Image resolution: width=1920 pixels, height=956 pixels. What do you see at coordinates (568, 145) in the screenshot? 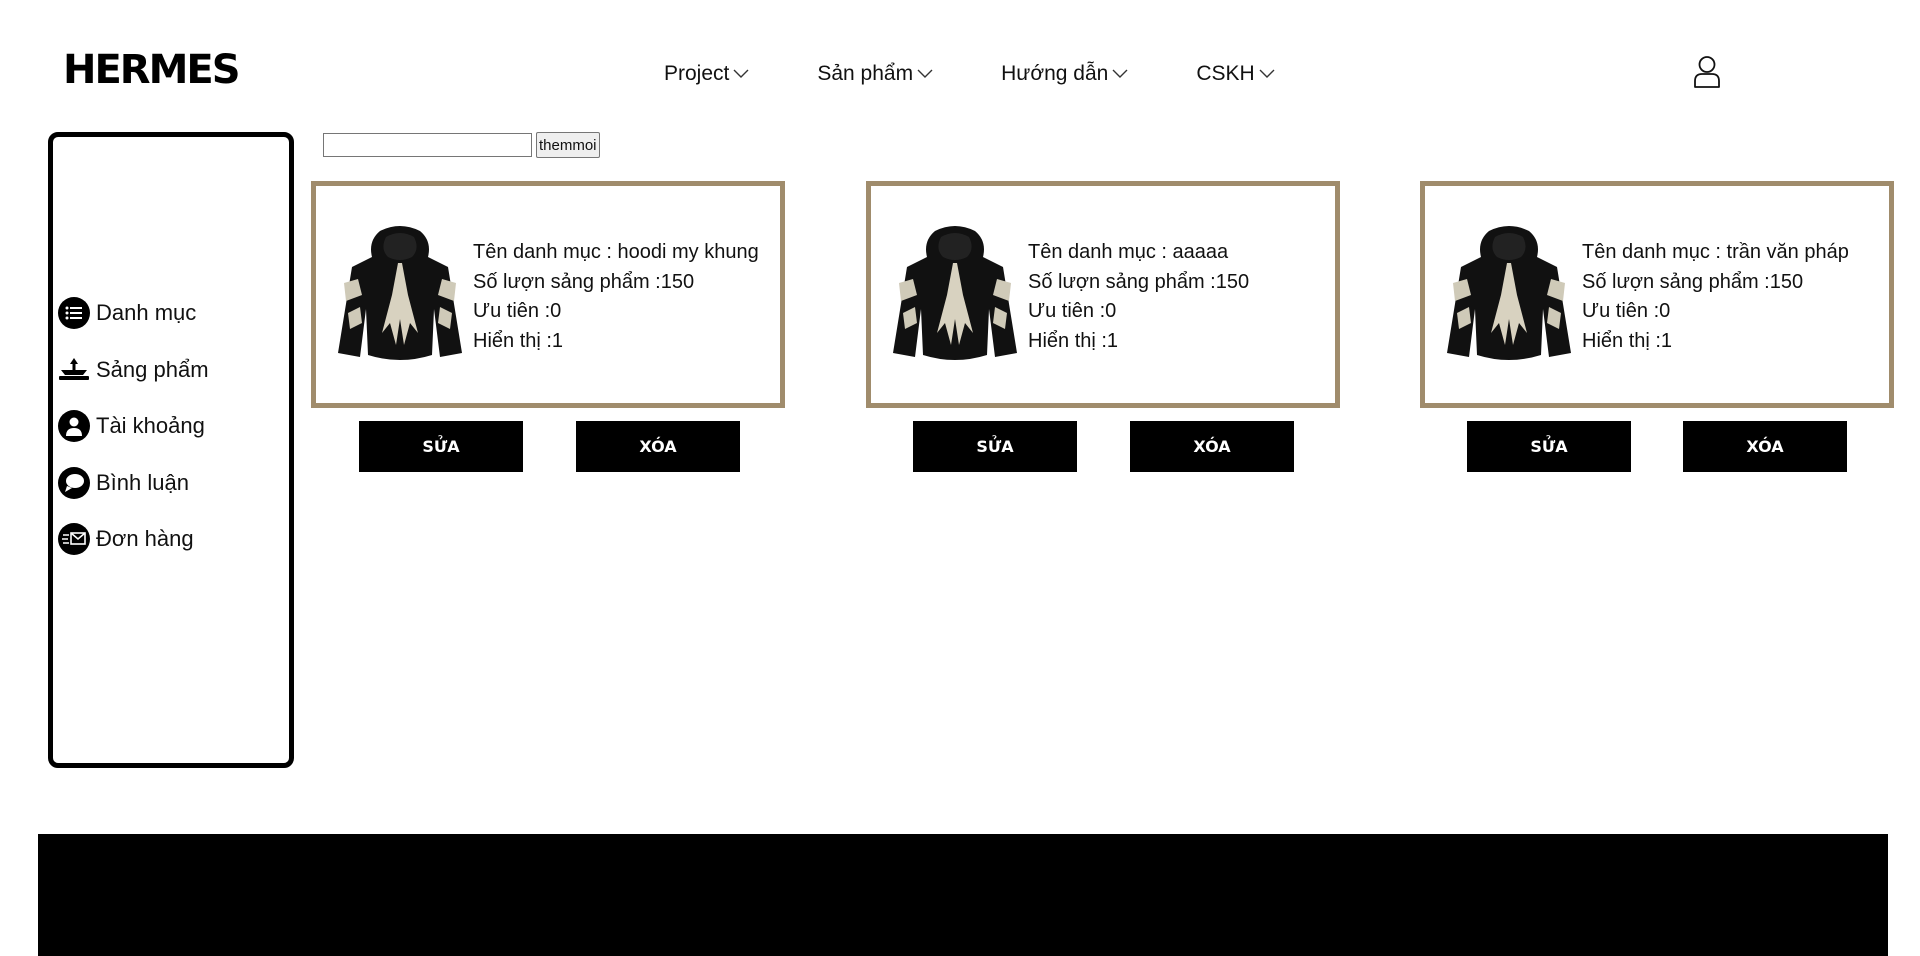
I see `add-new-button: themmoi` at bounding box center [568, 145].